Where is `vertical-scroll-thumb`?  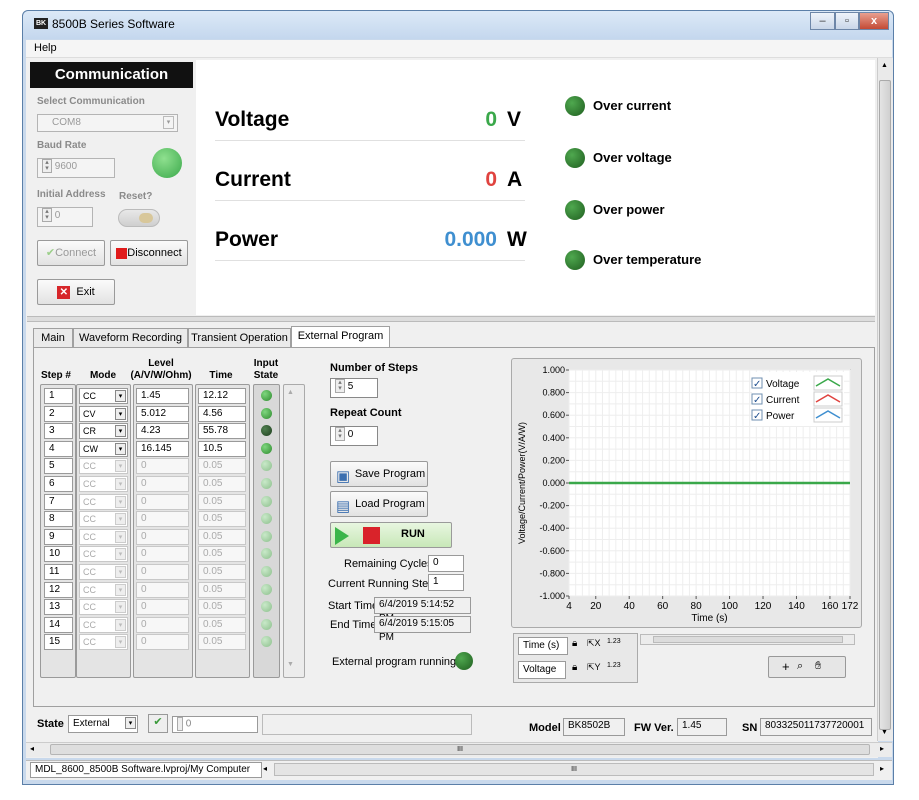 vertical-scroll-thumb is located at coordinates (885, 405).